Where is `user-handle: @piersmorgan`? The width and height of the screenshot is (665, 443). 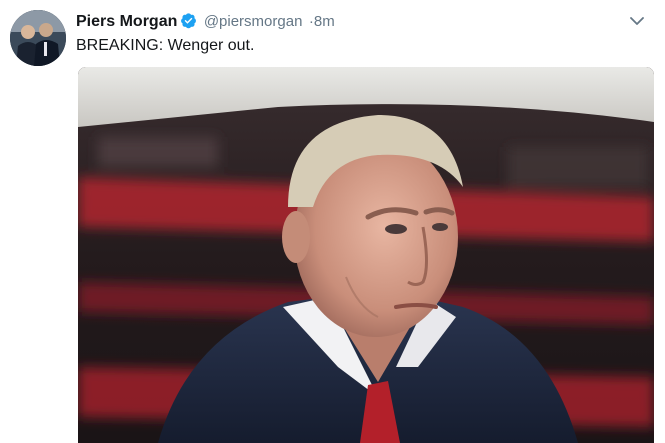
user-handle: @piersmorgan is located at coordinates (253, 21).